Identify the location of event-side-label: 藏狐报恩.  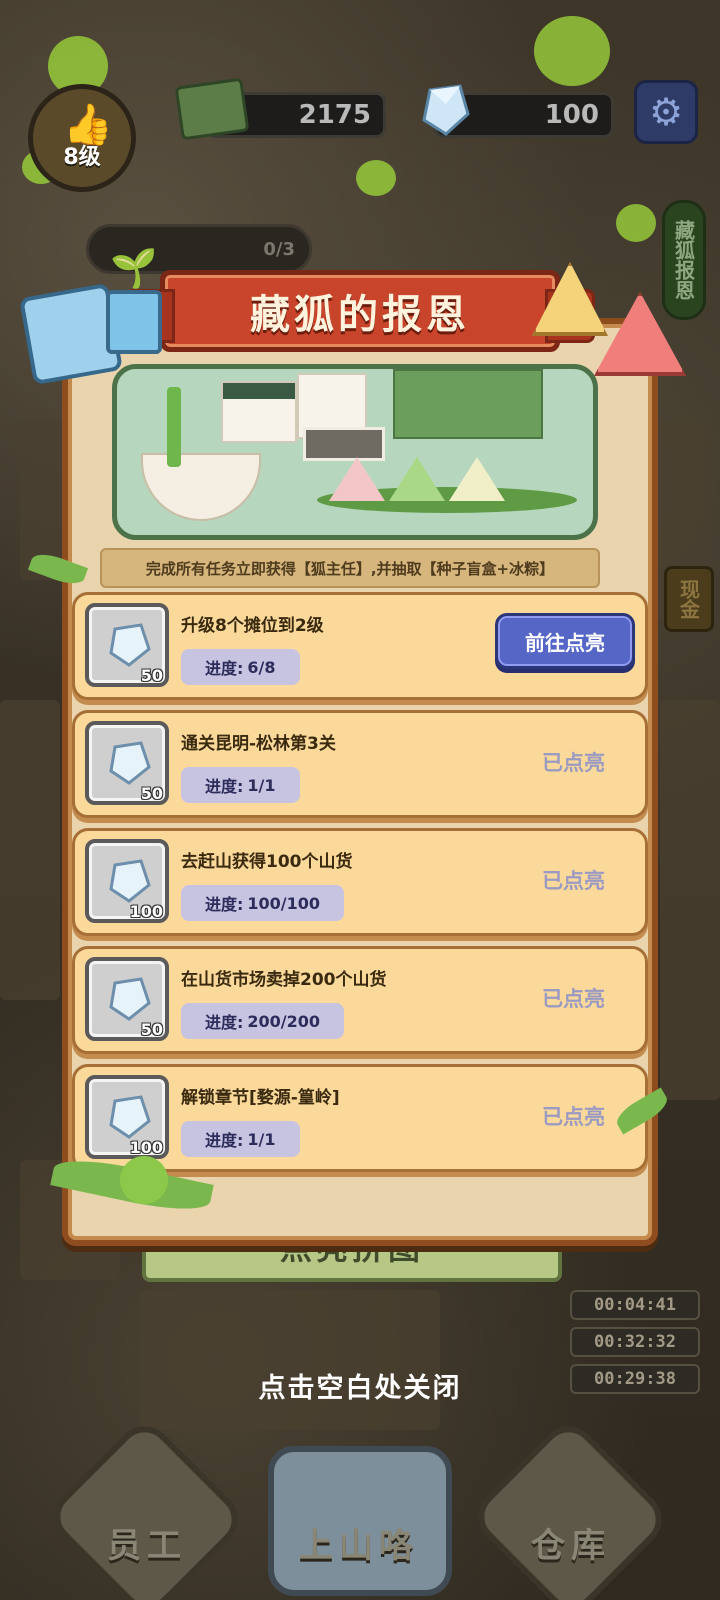
(683, 260).